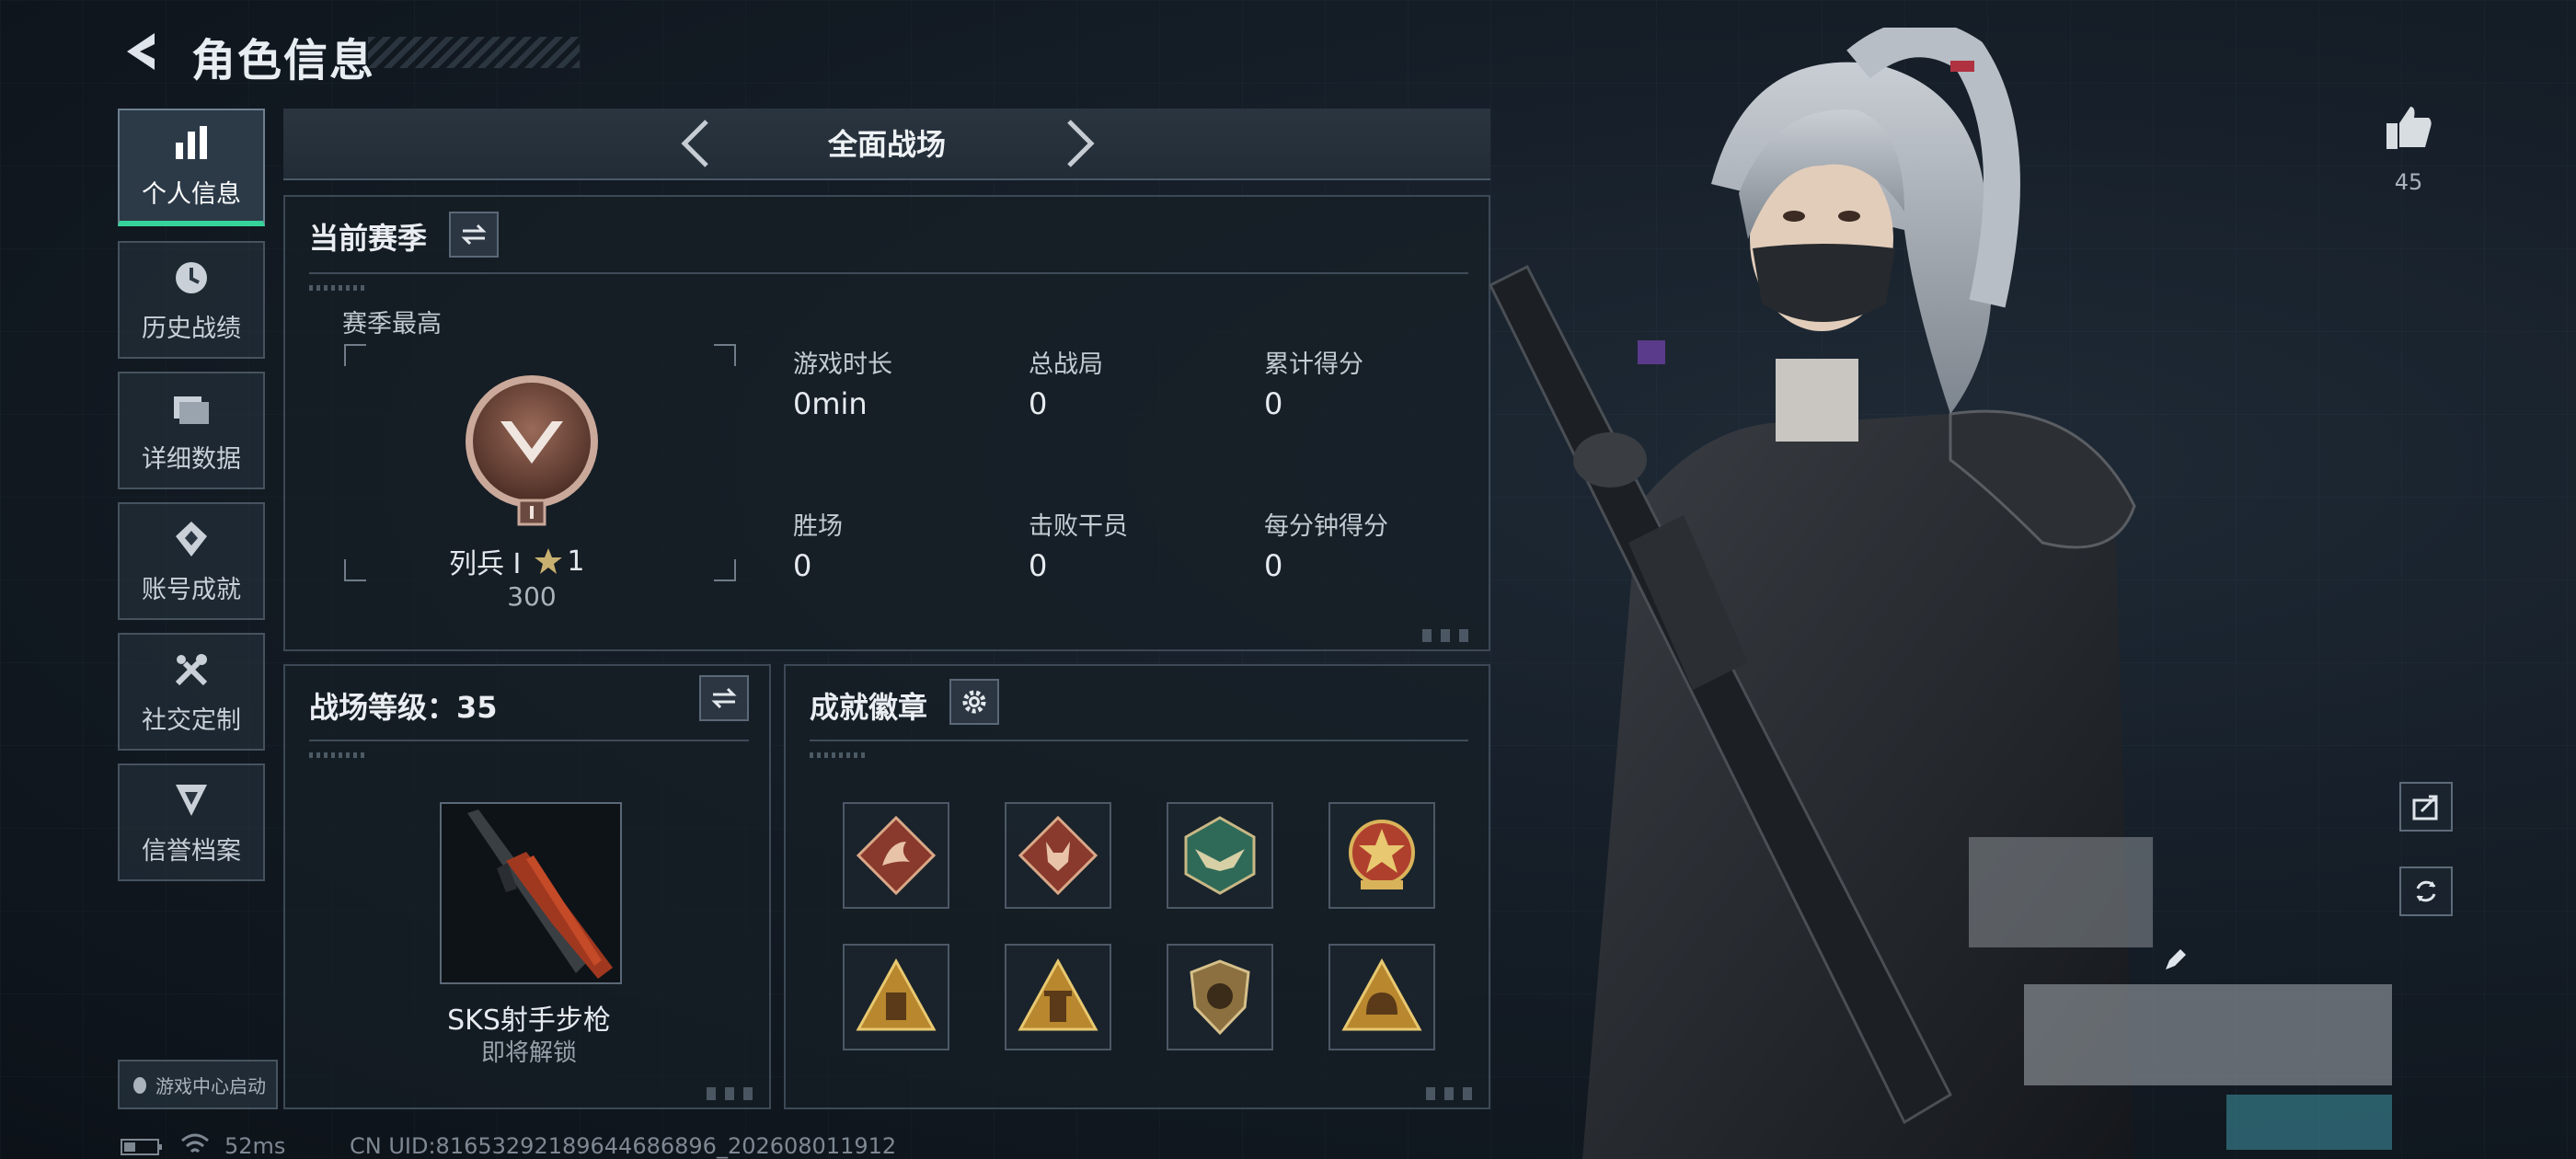  I want to click on season-title: 当前赛季, so click(368, 238).